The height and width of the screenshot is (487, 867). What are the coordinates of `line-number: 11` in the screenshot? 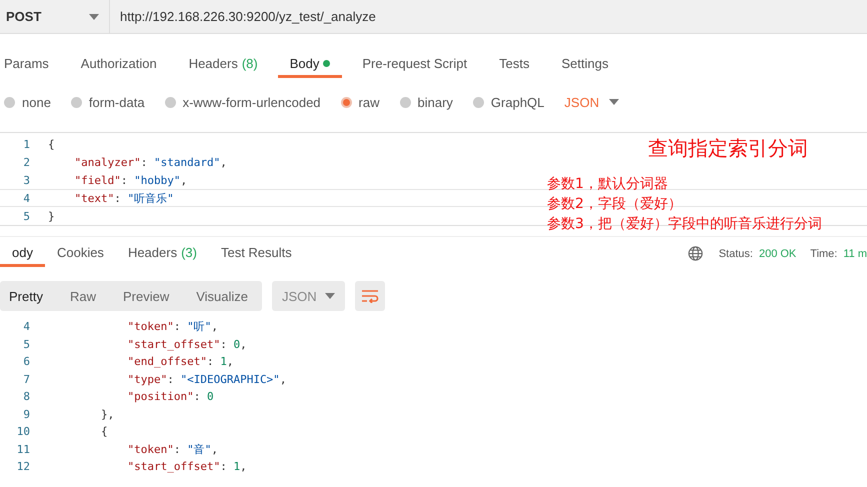 It's located at (23, 449).